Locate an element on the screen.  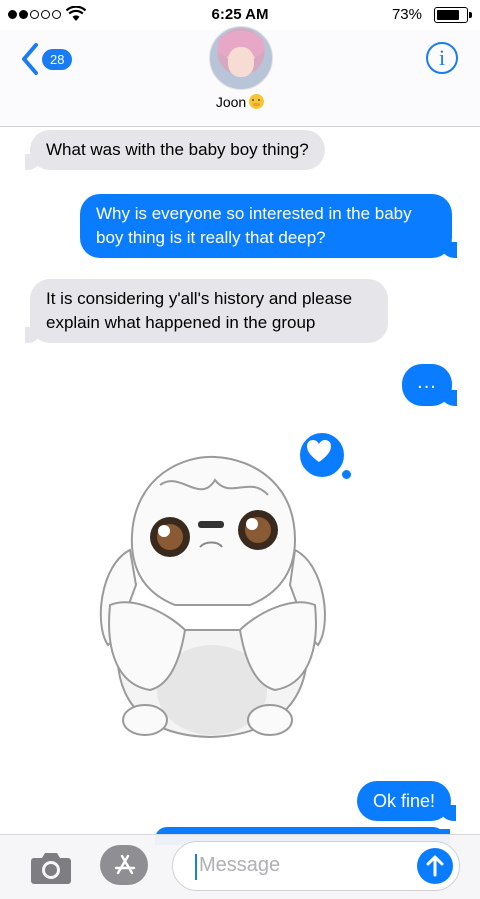
app-store-button is located at coordinates (124, 865).